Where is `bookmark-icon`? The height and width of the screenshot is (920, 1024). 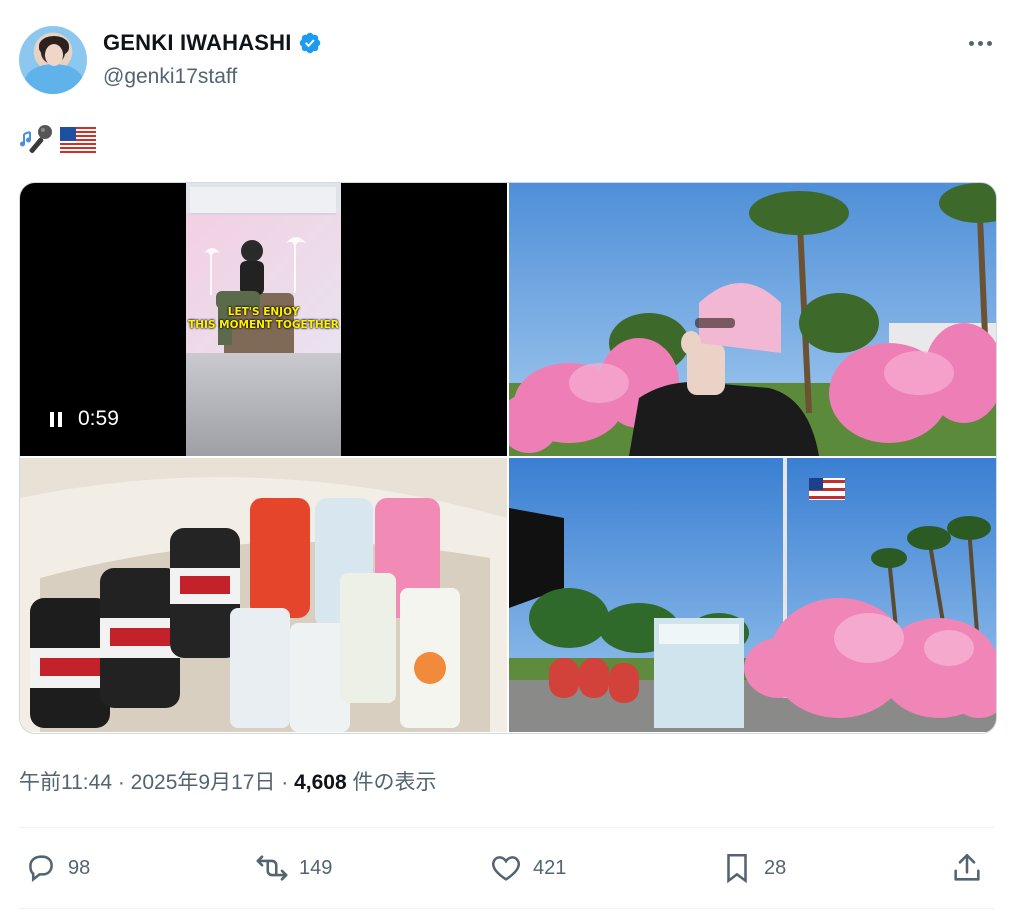 bookmark-icon is located at coordinates (737, 868).